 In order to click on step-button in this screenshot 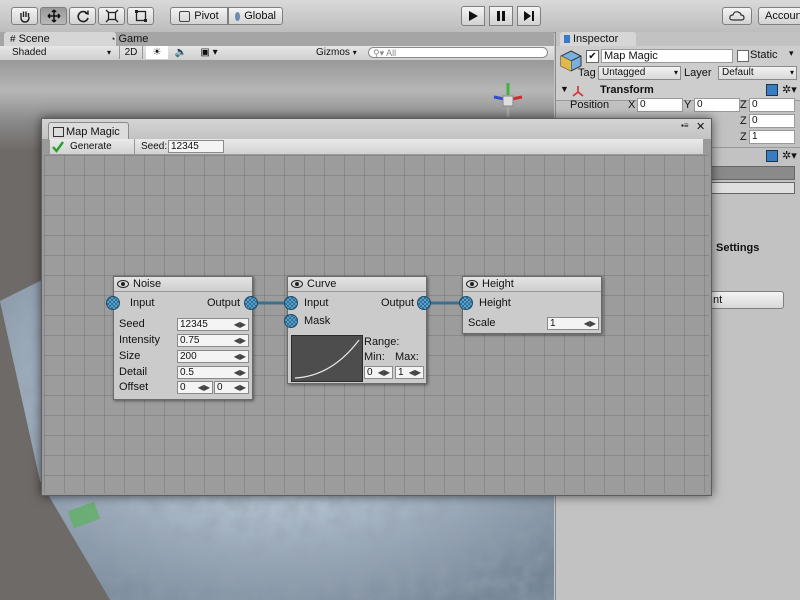, I will do `click(529, 16)`.